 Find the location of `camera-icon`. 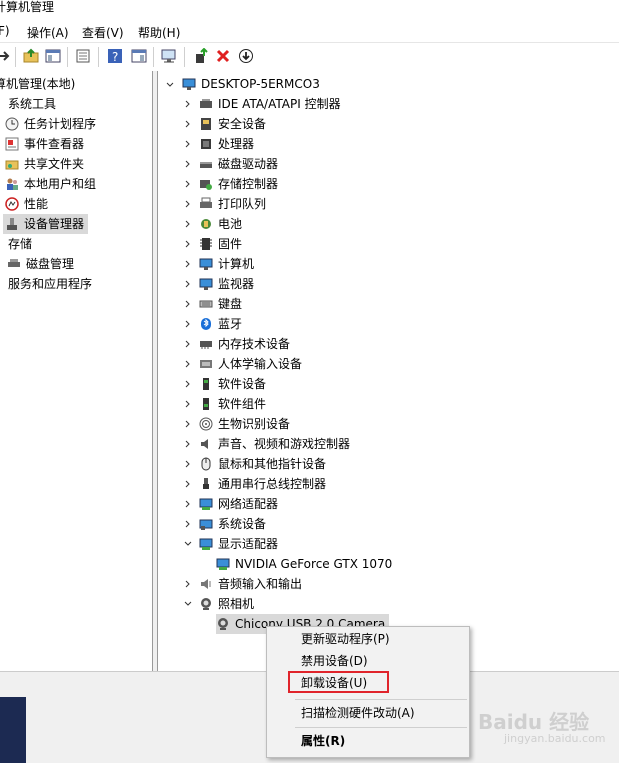

camera-icon is located at coordinates (206, 603).